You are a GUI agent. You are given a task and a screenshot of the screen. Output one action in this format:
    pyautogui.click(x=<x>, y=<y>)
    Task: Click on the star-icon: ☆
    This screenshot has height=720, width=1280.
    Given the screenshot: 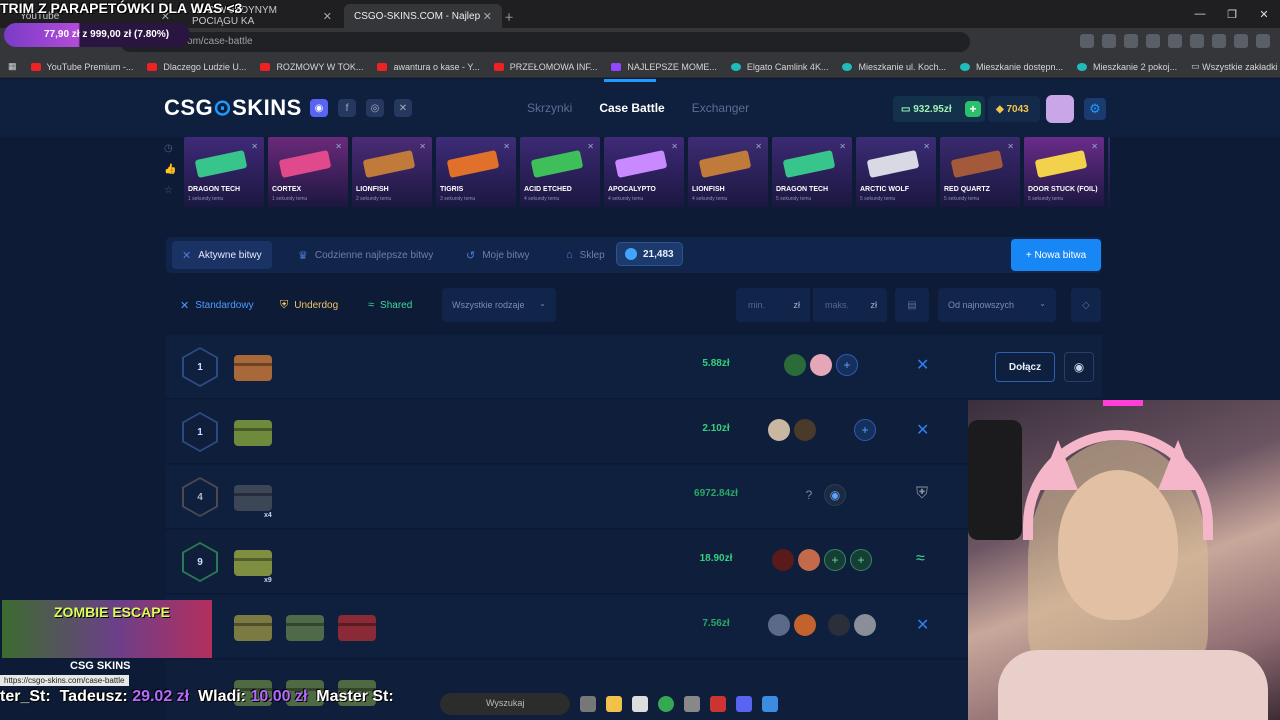 What is the action you would take?
    pyautogui.click(x=171, y=190)
    